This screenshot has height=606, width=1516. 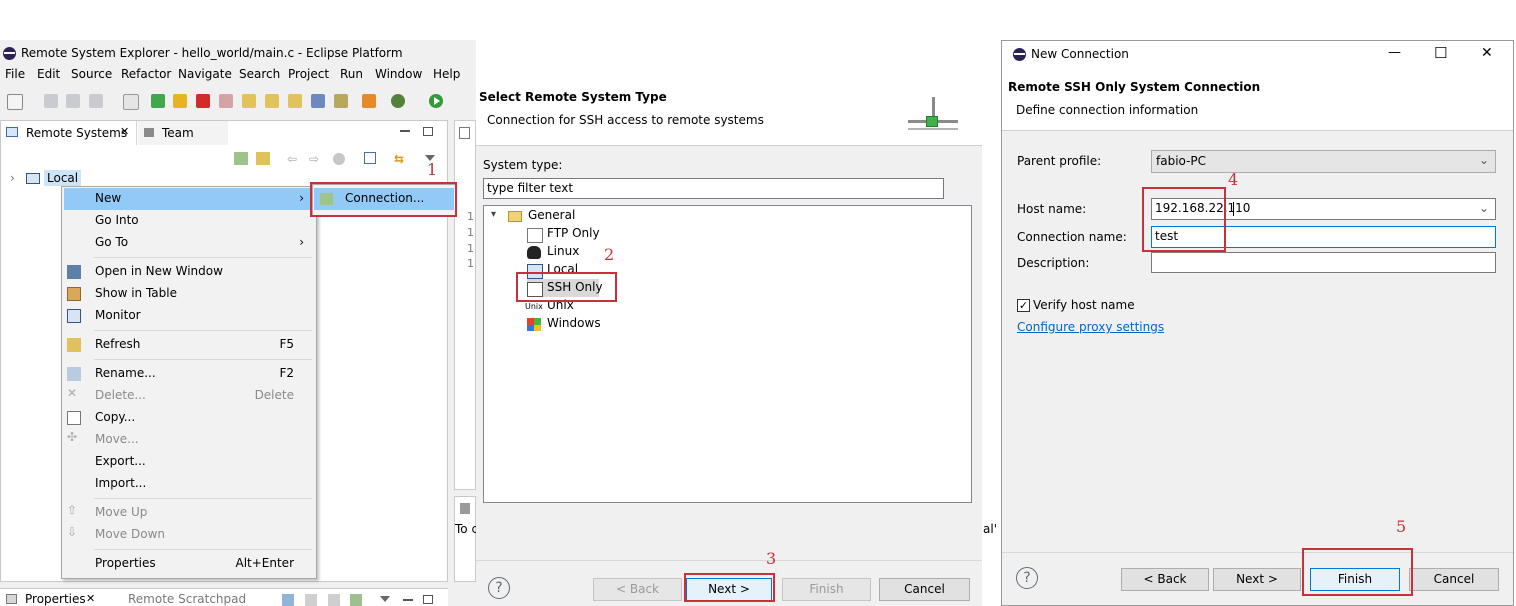 I want to click on filter-input: type filter text, so click(x=713, y=188).